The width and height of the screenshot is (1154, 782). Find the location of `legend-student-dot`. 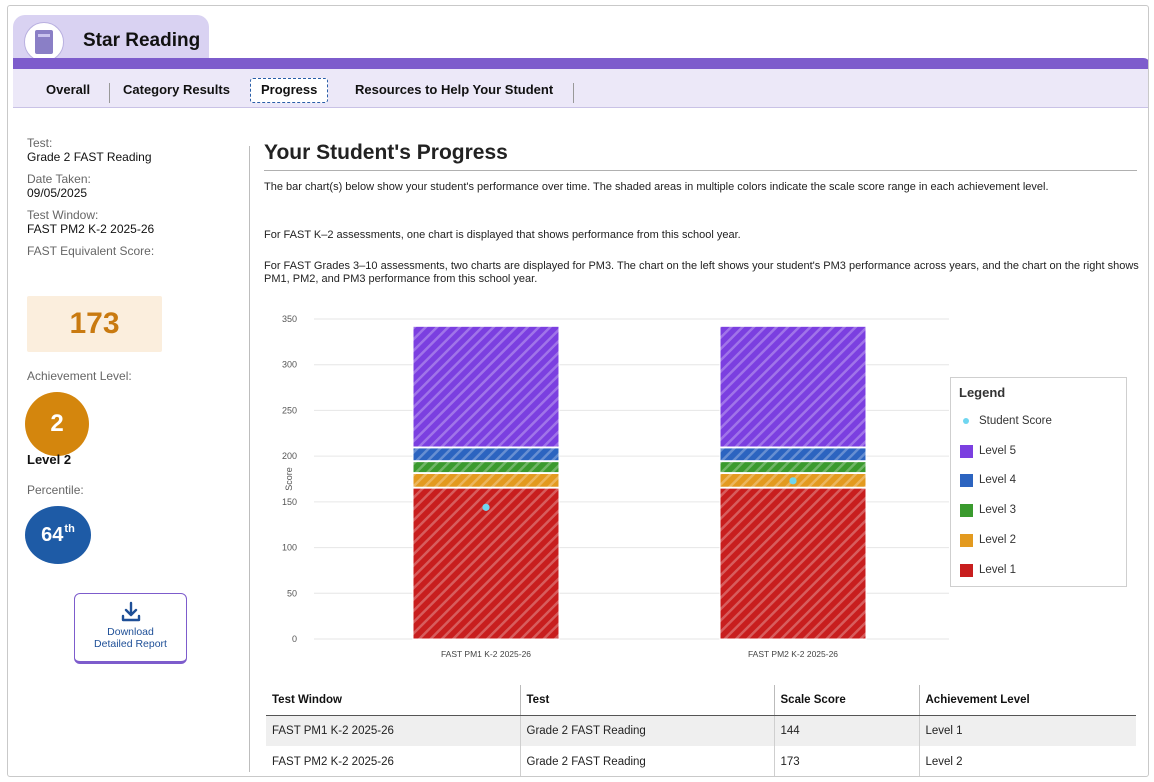

legend-student-dot is located at coordinates (966, 421).